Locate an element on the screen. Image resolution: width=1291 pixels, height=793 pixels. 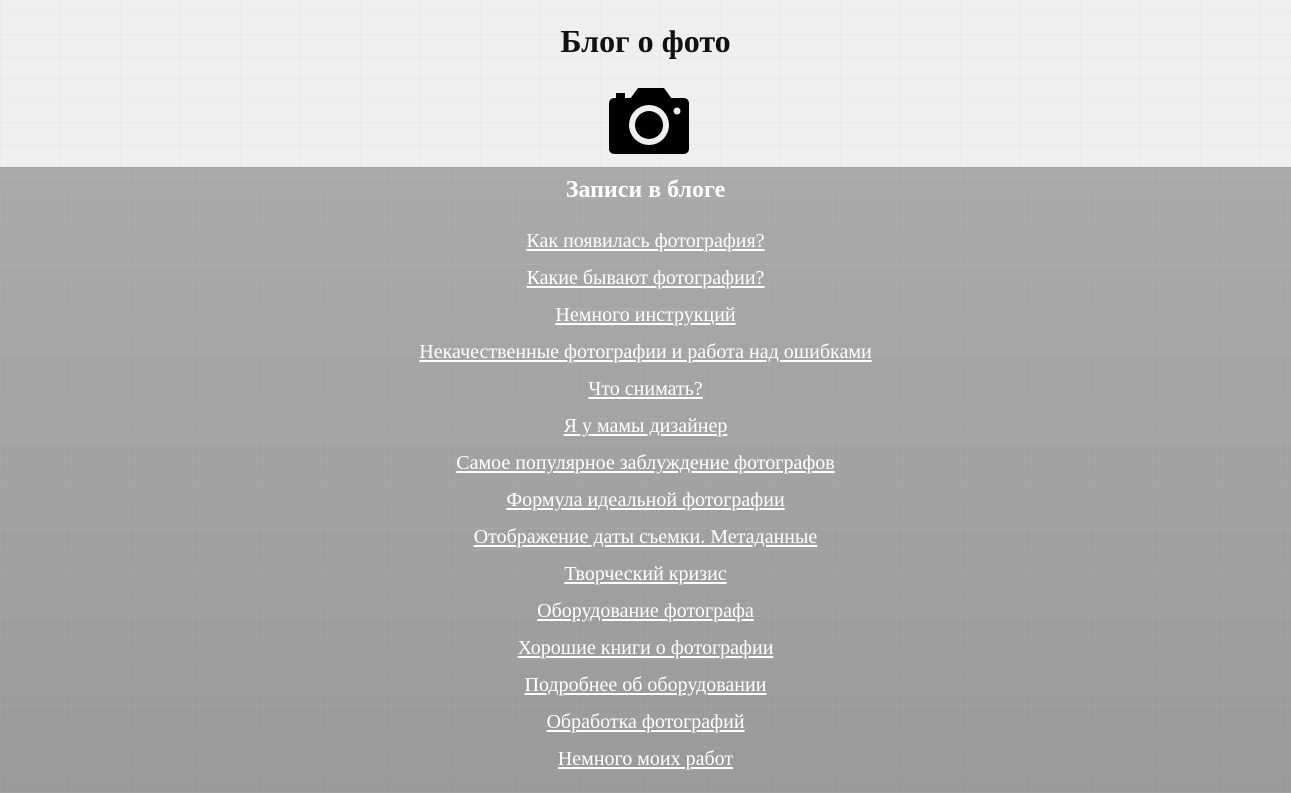
post-link: Формула идеальной фотографии is located at coordinates (645, 500).